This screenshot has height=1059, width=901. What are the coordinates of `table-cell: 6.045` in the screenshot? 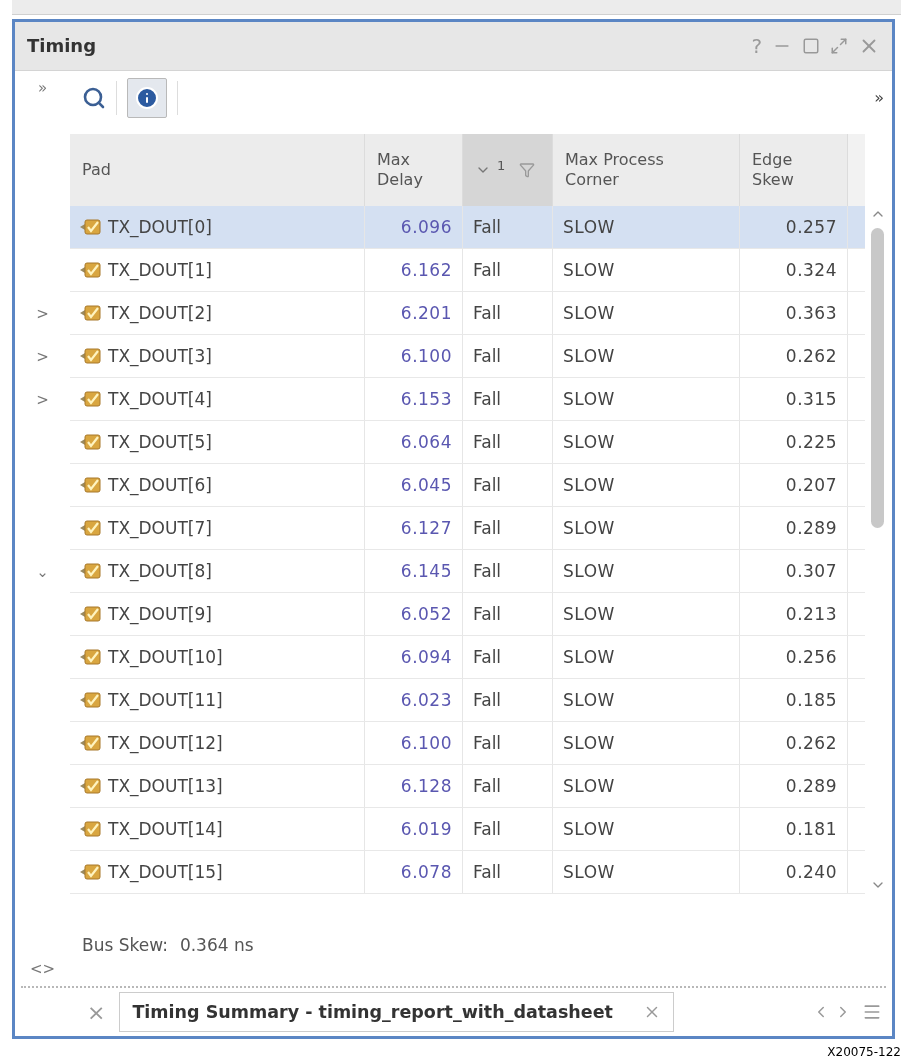 It's located at (414, 485).